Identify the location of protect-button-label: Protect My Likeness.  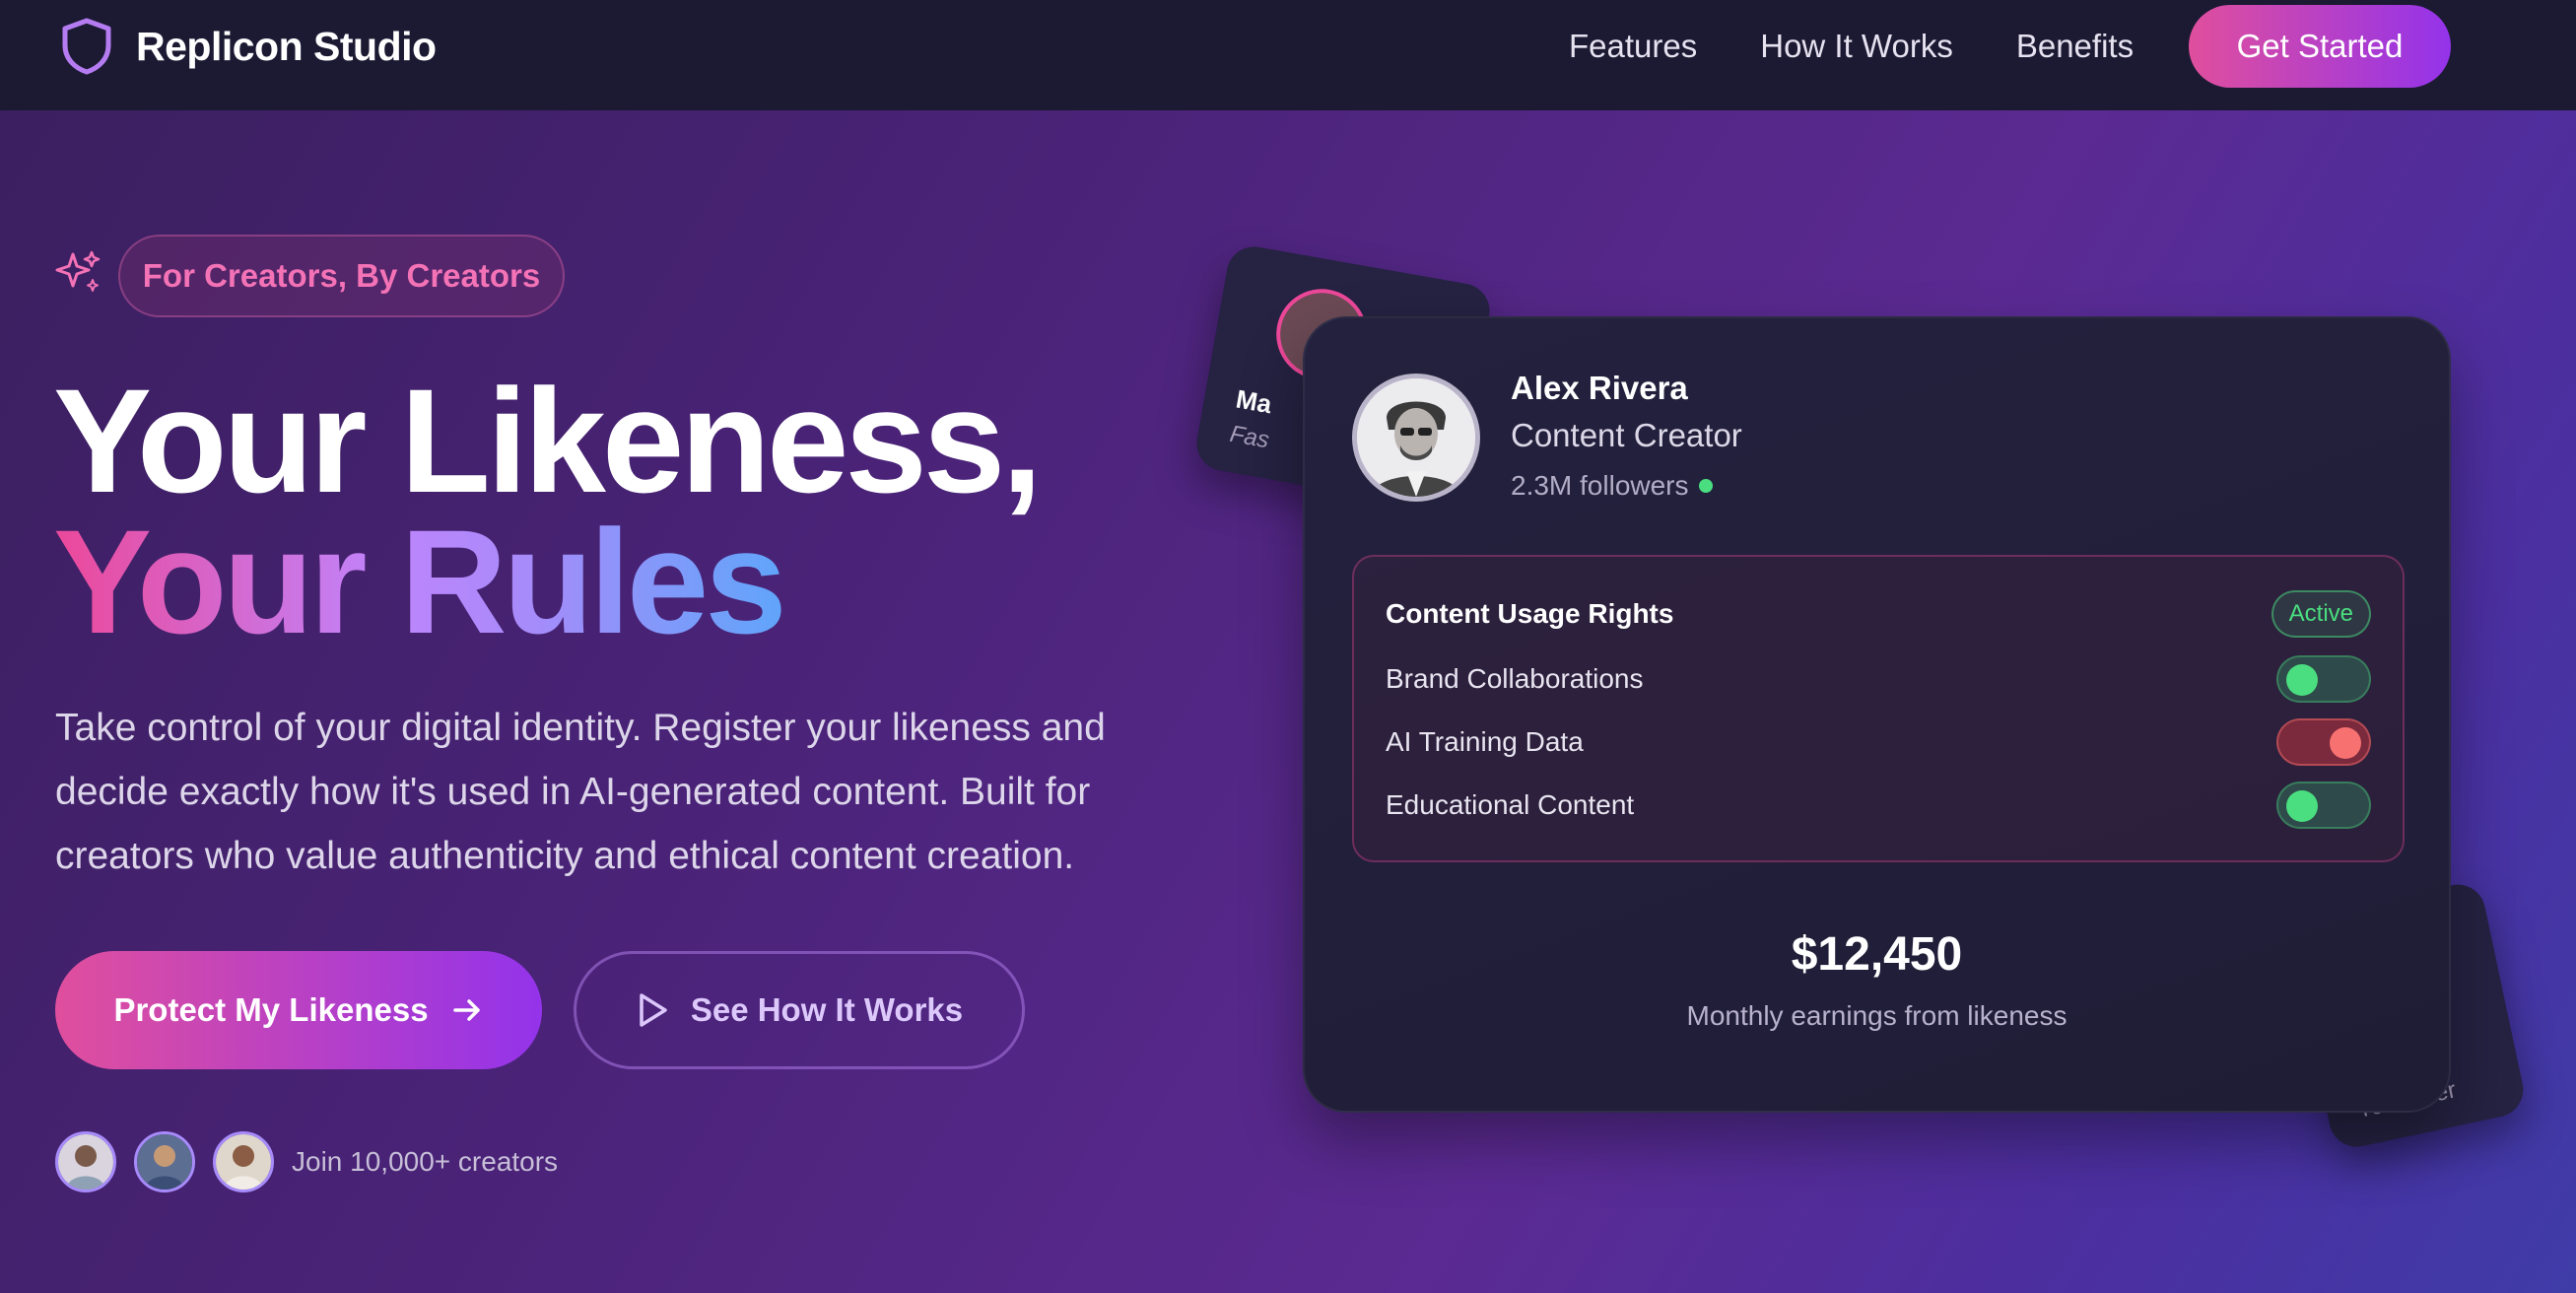
(271, 1009).